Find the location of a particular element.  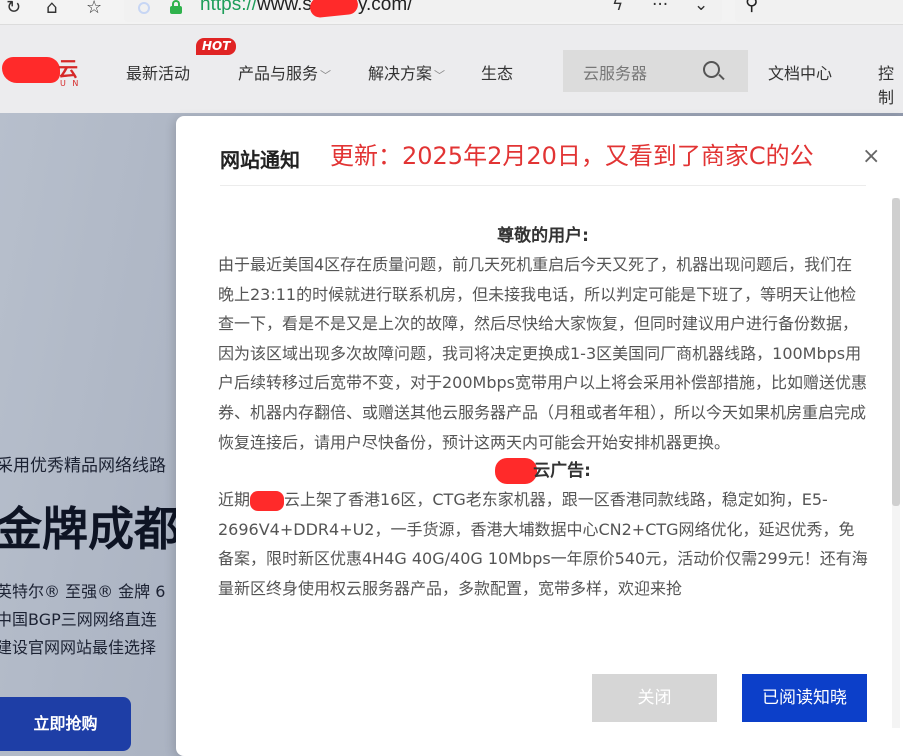

logo-subtext: U N is located at coordinates (70, 83).